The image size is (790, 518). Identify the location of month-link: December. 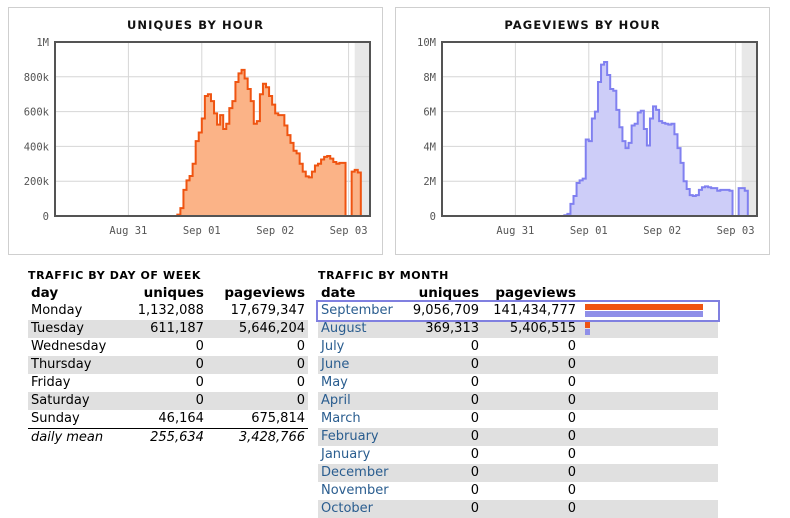
(354, 472).